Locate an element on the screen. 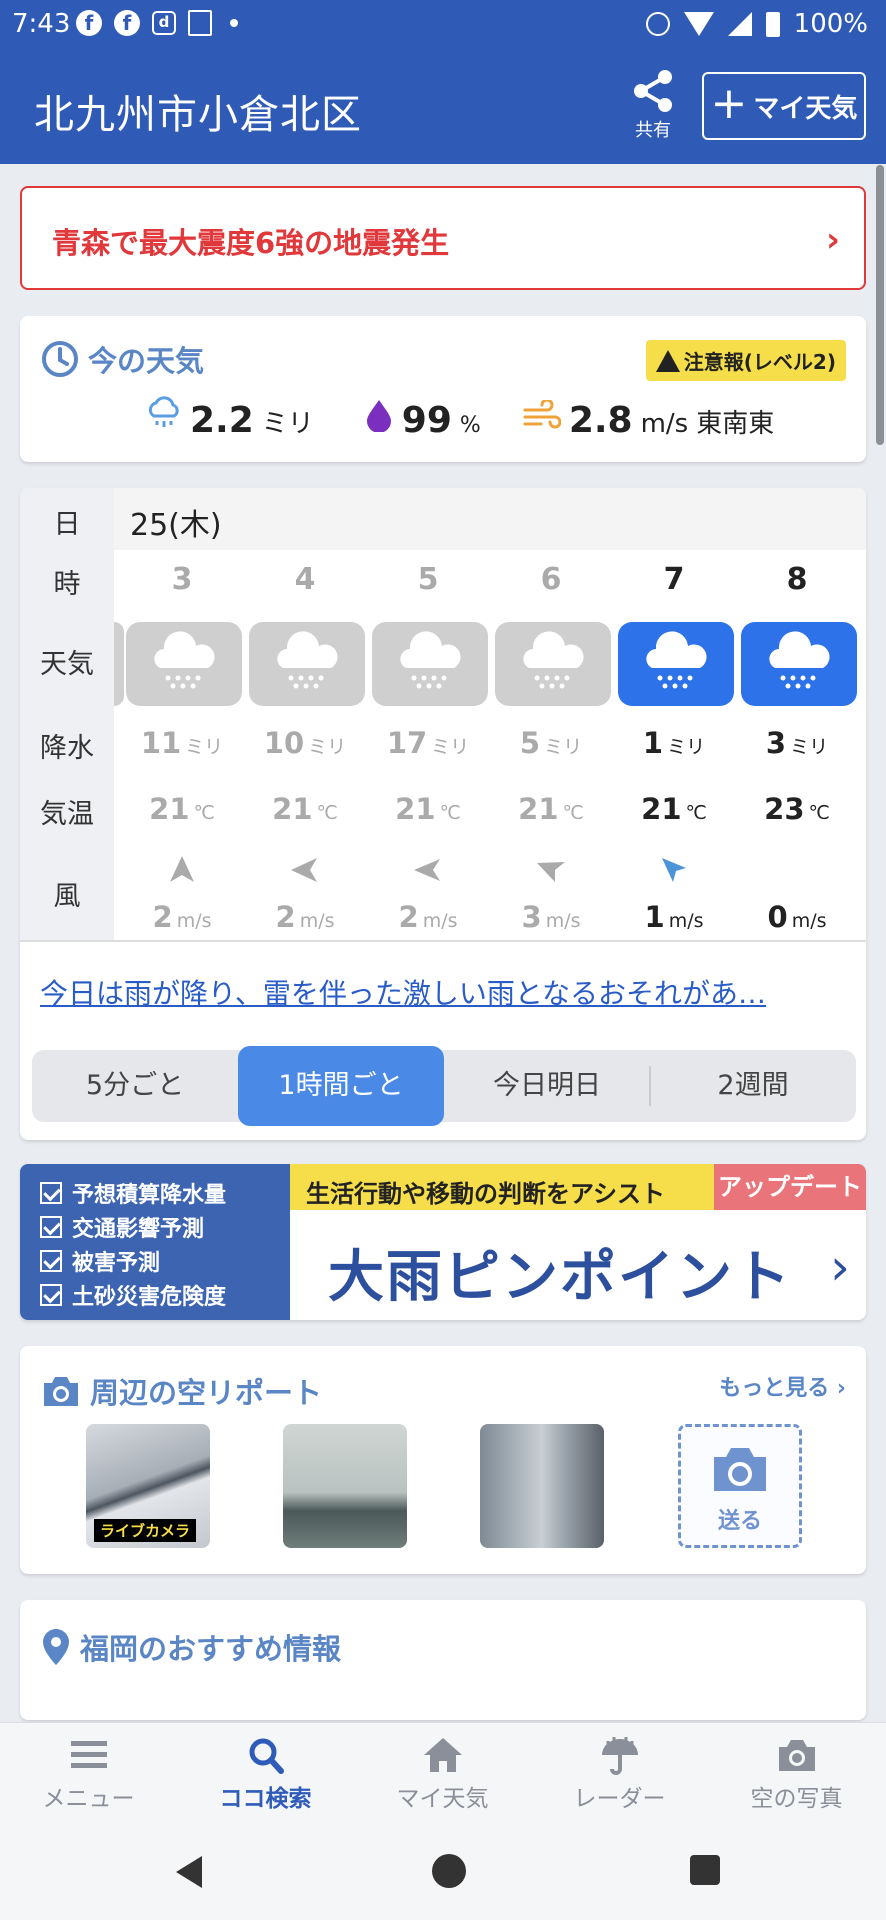  hour-value: 7 is located at coordinates (674, 579).